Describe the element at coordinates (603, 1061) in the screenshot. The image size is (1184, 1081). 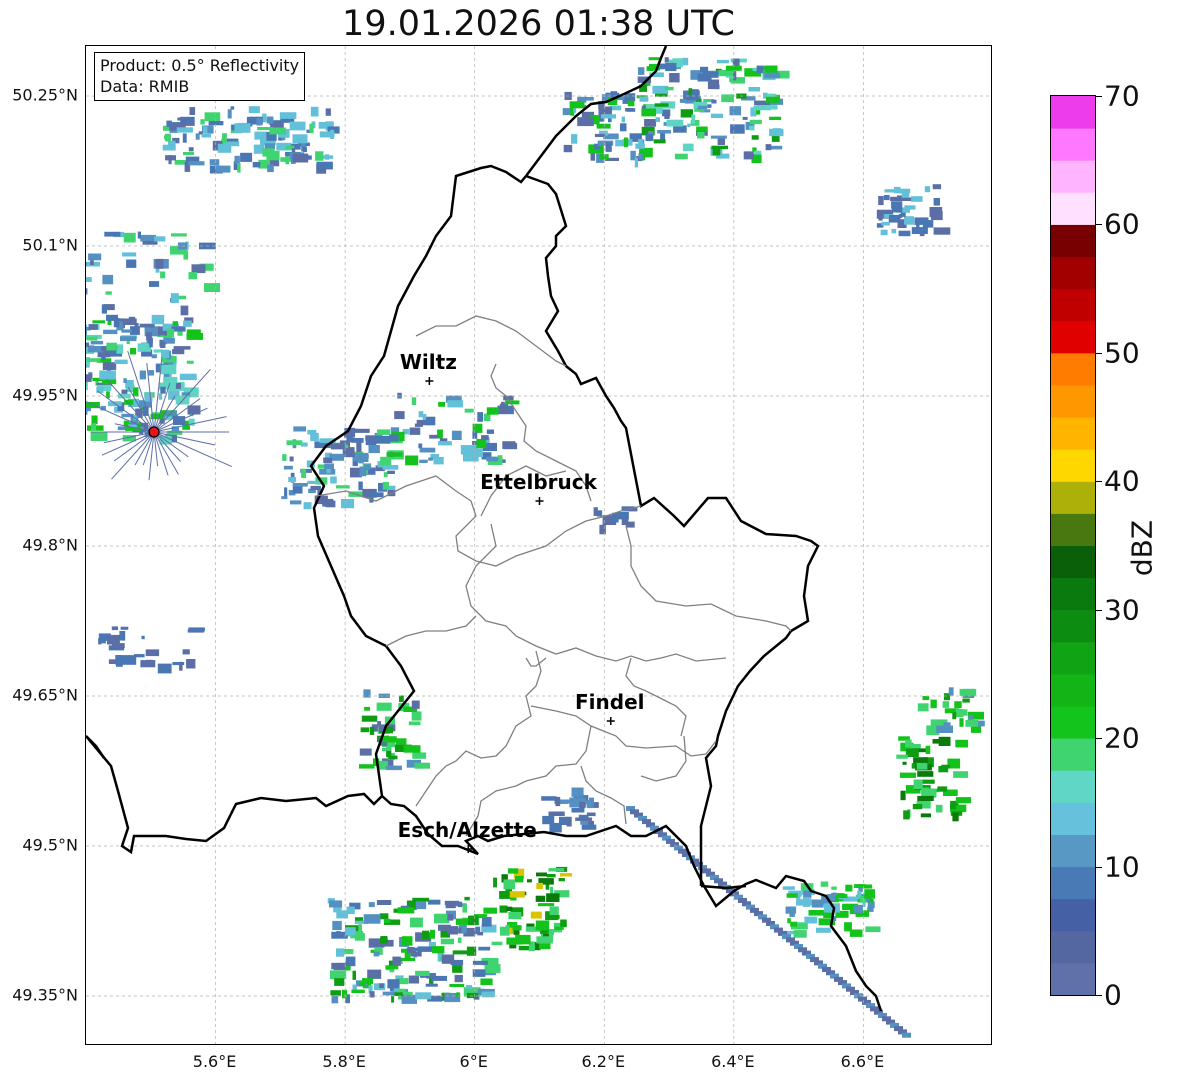
I see `lon-tick-label: 6.2°E` at that location.